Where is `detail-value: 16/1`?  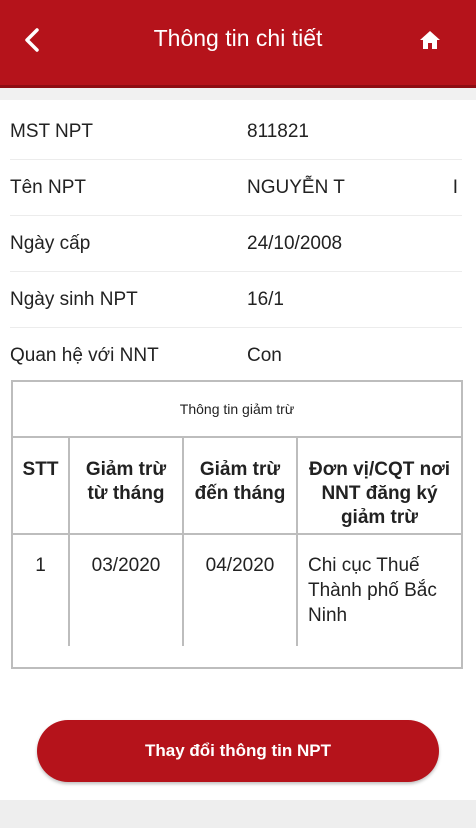
detail-value: 16/1 is located at coordinates (265, 299).